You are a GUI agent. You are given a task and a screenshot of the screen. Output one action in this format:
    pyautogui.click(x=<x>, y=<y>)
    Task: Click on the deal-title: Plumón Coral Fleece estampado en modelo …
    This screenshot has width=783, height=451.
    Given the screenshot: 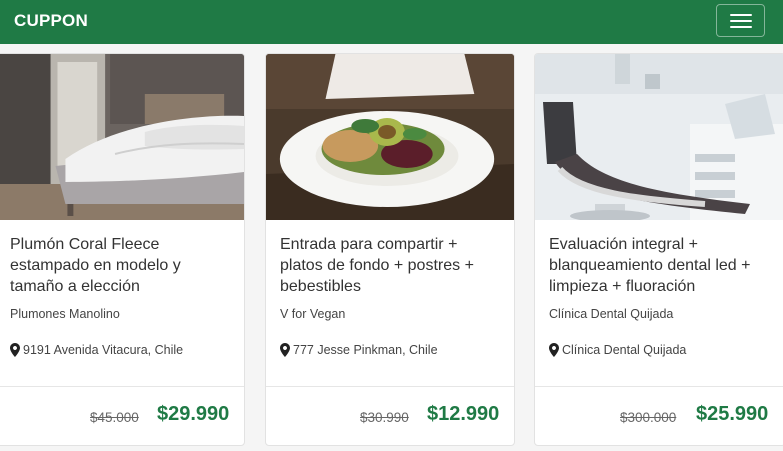 What is the action you would take?
    pyautogui.click(x=120, y=265)
    